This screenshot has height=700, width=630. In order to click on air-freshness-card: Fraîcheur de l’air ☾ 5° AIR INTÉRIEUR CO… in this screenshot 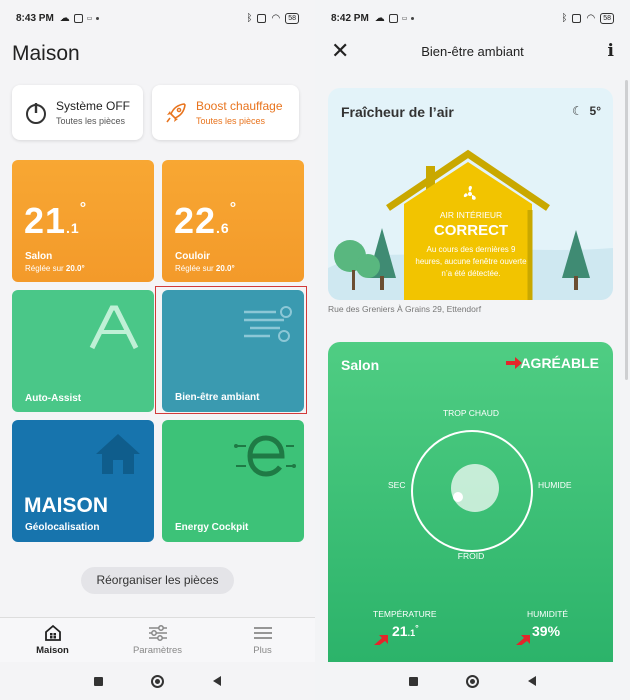, I will do `click(470, 194)`.